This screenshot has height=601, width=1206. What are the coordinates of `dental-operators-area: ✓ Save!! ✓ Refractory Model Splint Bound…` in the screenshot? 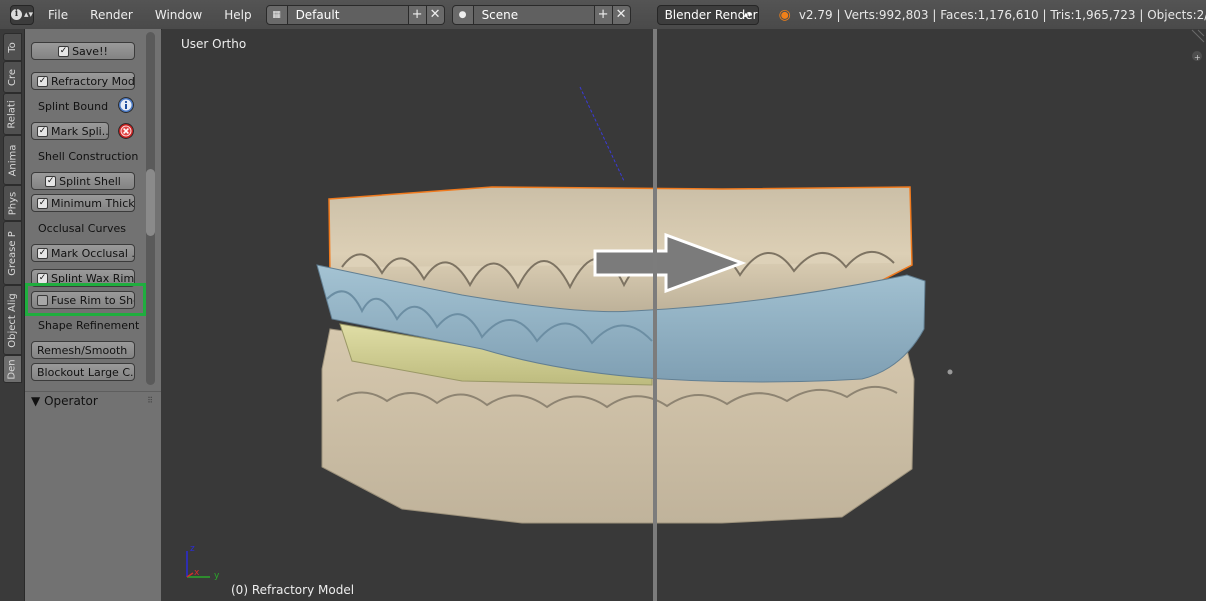 It's located at (93, 208).